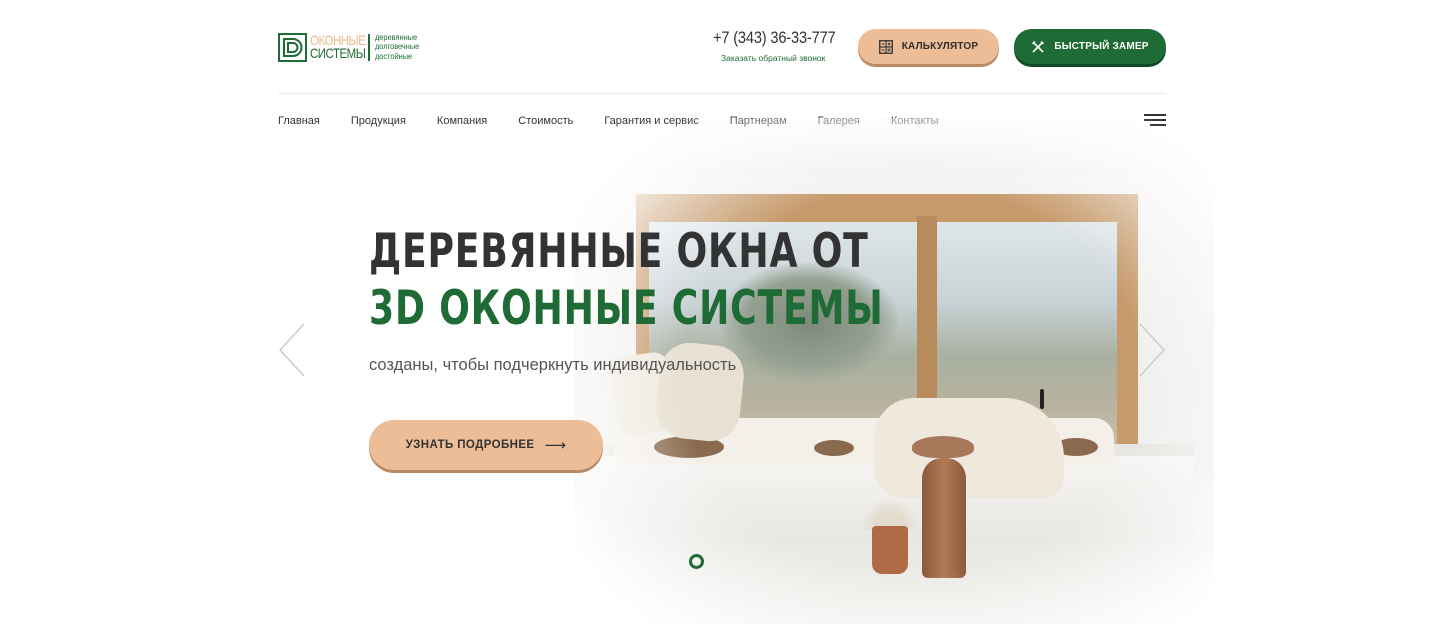  I want to click on chevron-left-icon, so click(292, 350).